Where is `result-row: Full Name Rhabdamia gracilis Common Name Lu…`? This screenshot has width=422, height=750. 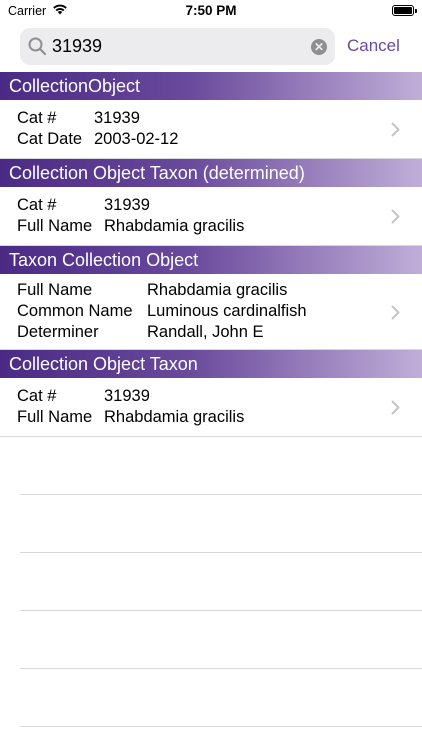 result-row: Full Name Rhabdamia gracilis Common Name Lu… is located at coordinates (211, 312).